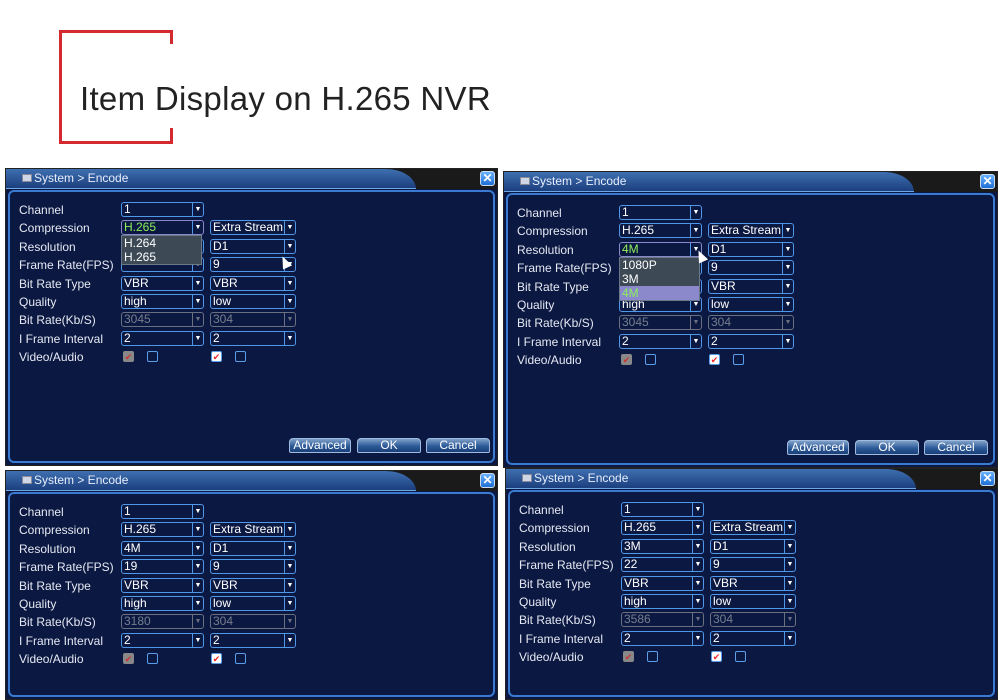 The image size is (1000, 700). Describe the element at coordinates (662, 565) in the screenshot. I see `frame-rate-main-select: 22 ▼` at that location.